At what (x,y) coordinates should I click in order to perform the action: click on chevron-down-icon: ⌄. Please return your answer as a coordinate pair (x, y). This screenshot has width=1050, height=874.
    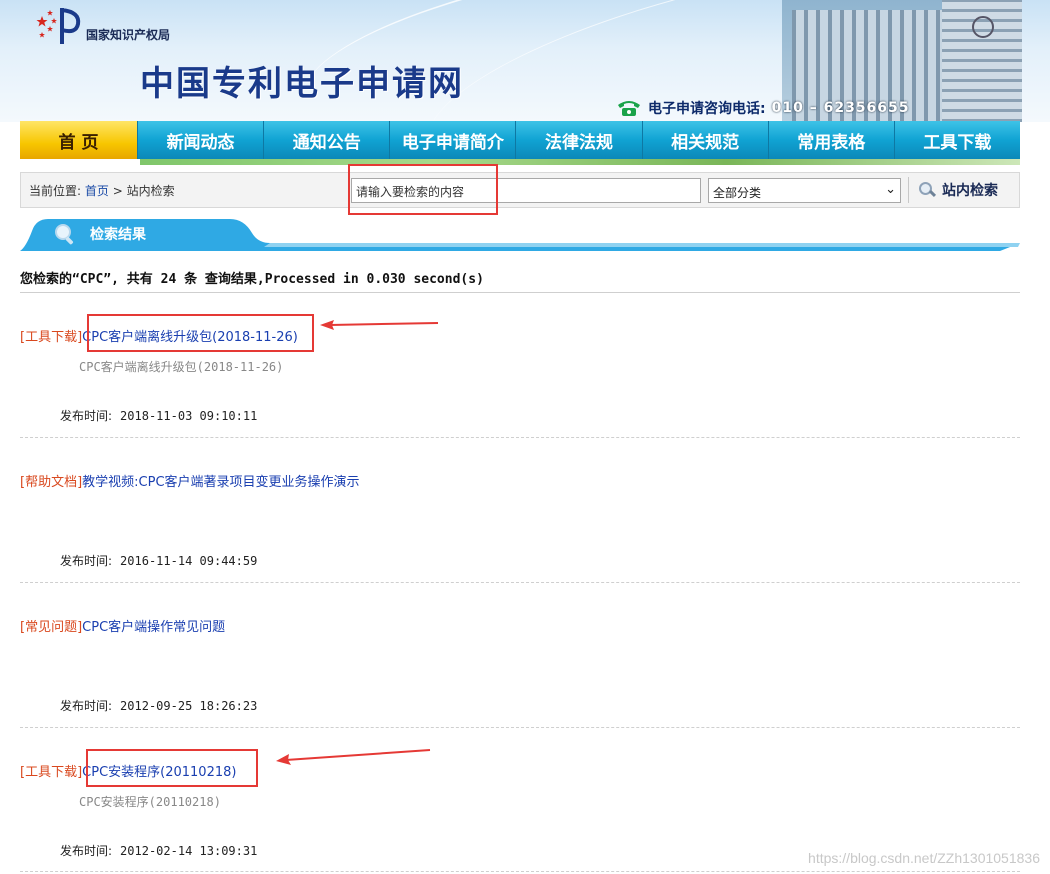
    Looking at the image, I should click on (890, 189).